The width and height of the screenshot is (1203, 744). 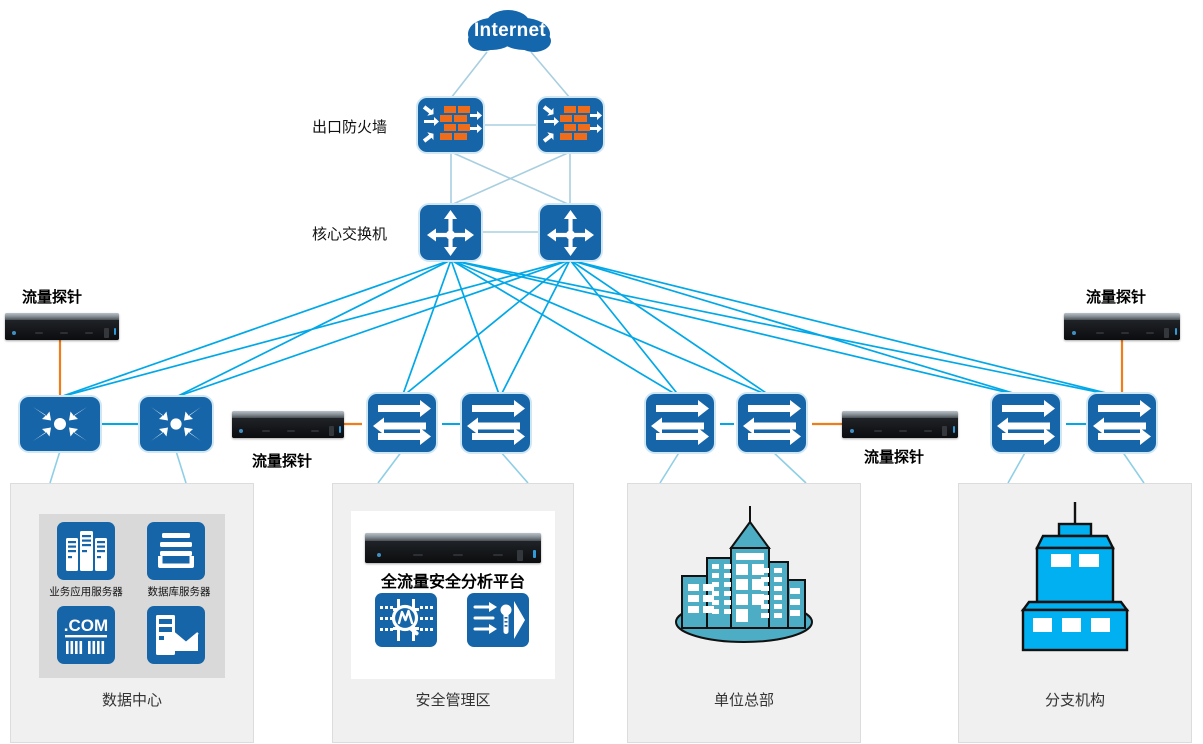 I want to click on zone-headquarters: 单位总部, so click(x=744, y=613).